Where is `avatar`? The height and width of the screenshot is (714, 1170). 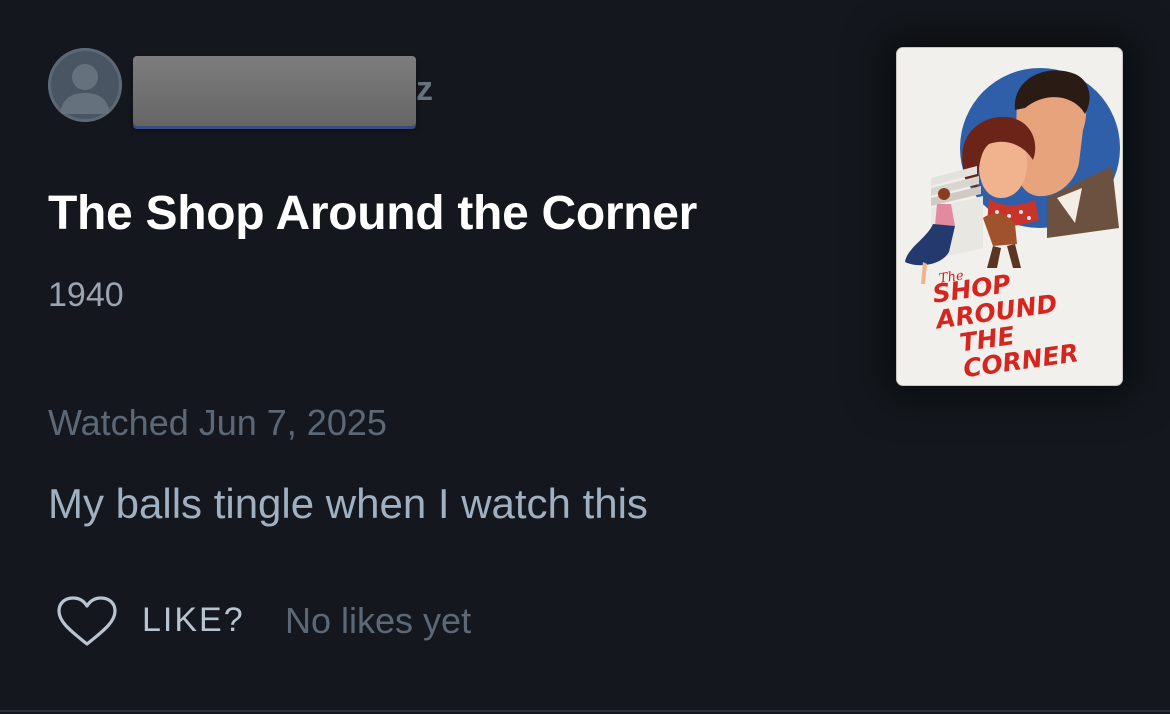
avatar is located at coordinates (85, 85).